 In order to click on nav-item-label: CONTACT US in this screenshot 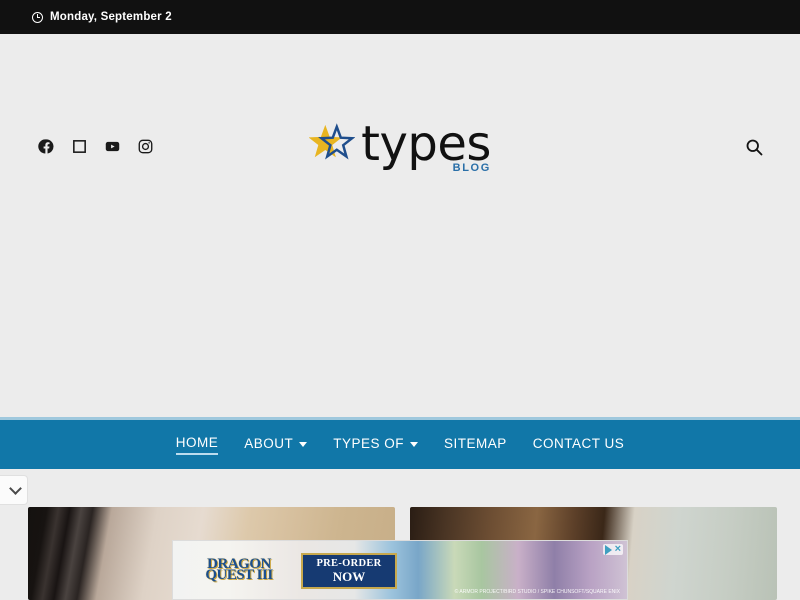, I will do `click(578, 443)`.